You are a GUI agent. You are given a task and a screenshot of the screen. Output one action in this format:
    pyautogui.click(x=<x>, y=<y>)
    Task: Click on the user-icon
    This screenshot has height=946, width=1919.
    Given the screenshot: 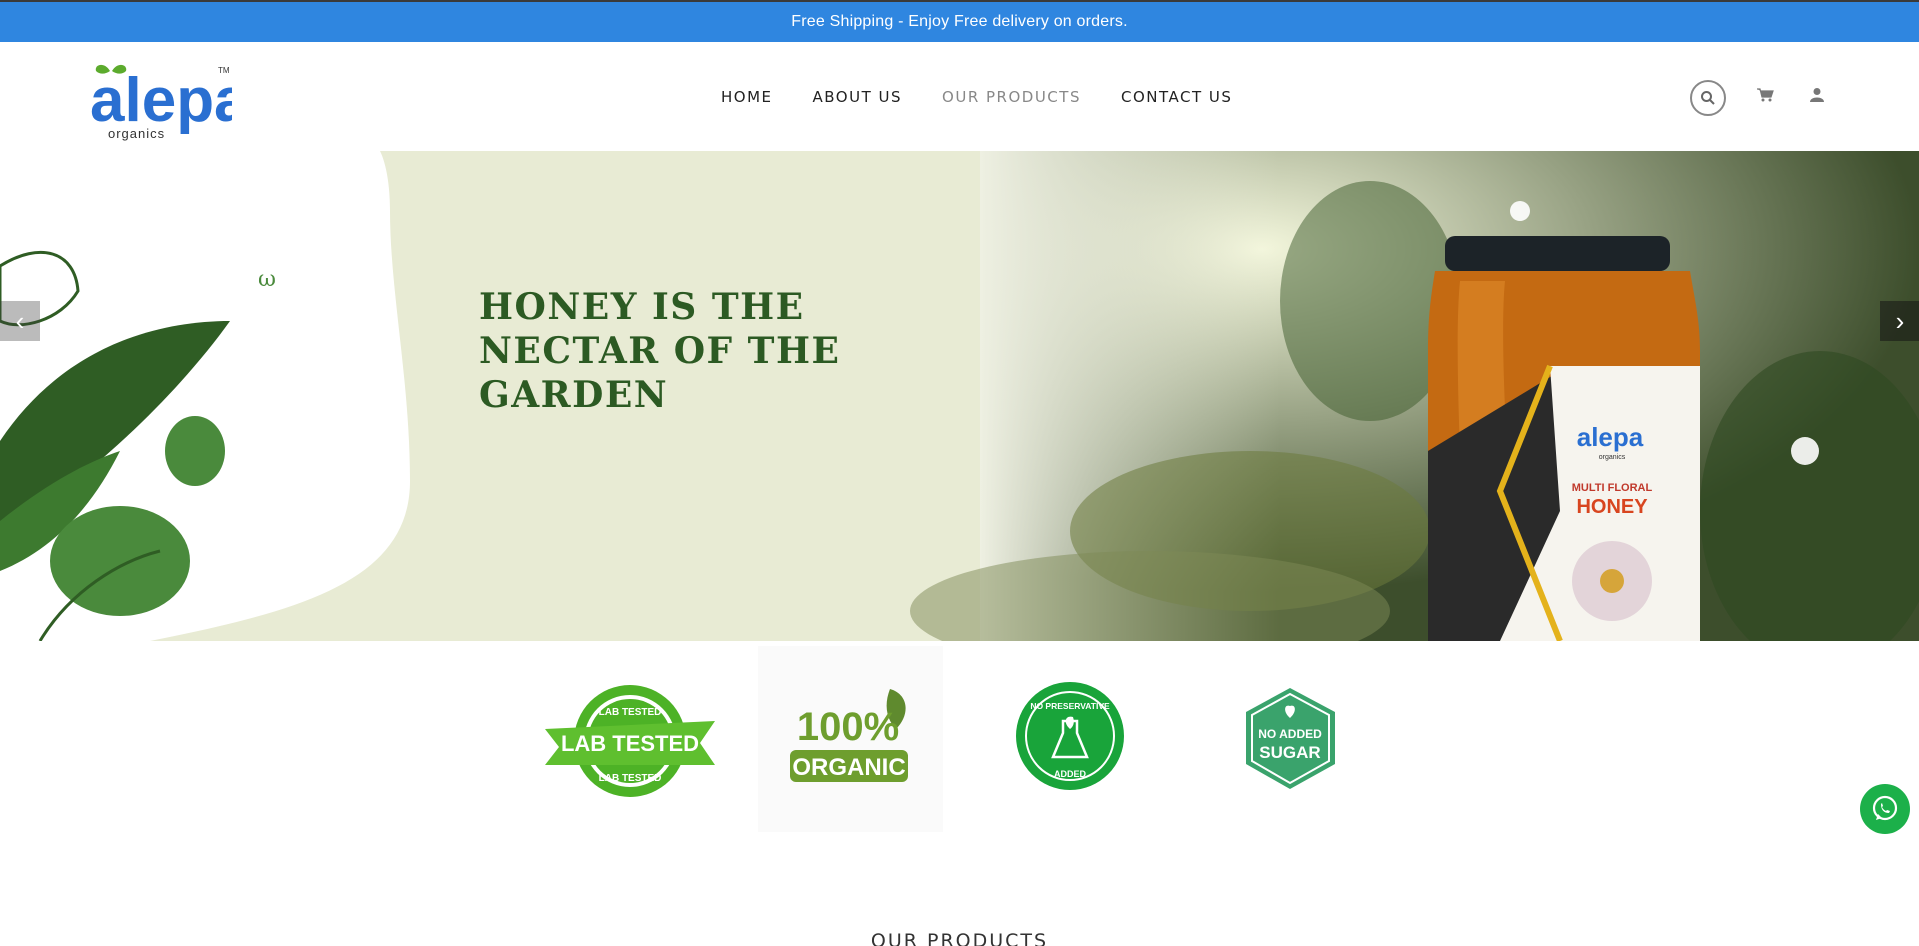 What is the action you would take?
    pyautogui.click(x=1817, y=95)
    